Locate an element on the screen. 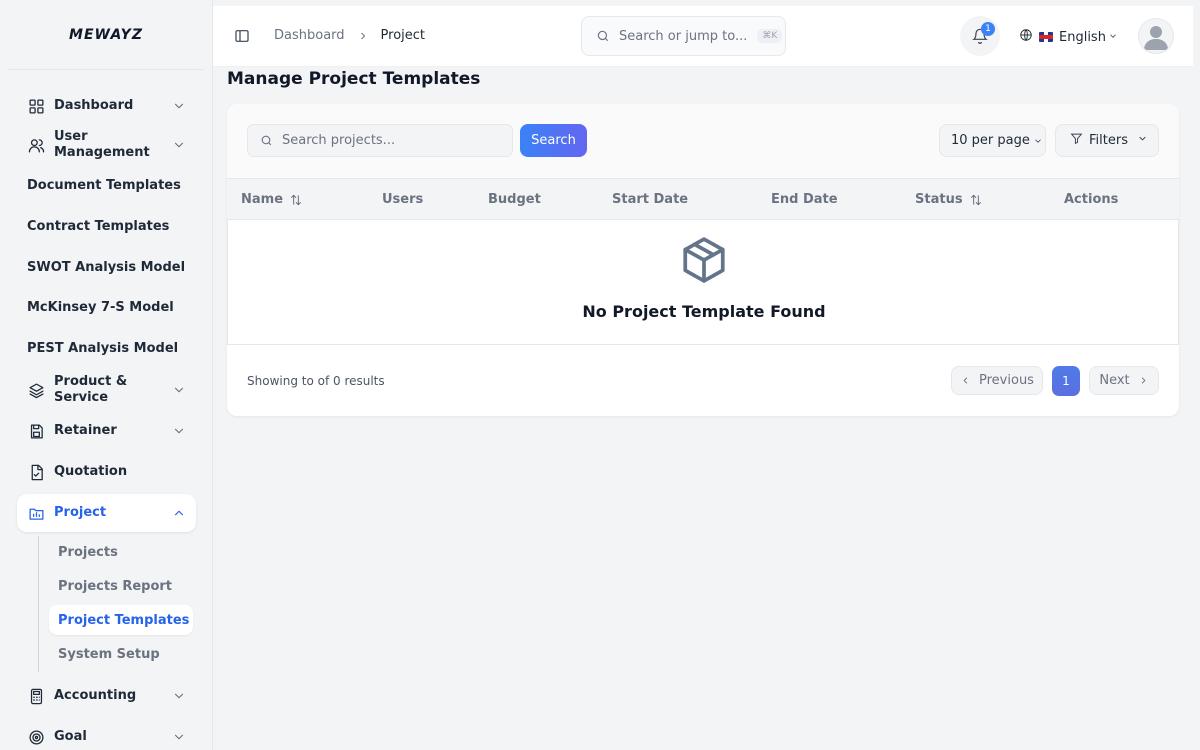 This screenshot has width=1200, height=750. chevron-left-icon is located at coordinates (965, 380).